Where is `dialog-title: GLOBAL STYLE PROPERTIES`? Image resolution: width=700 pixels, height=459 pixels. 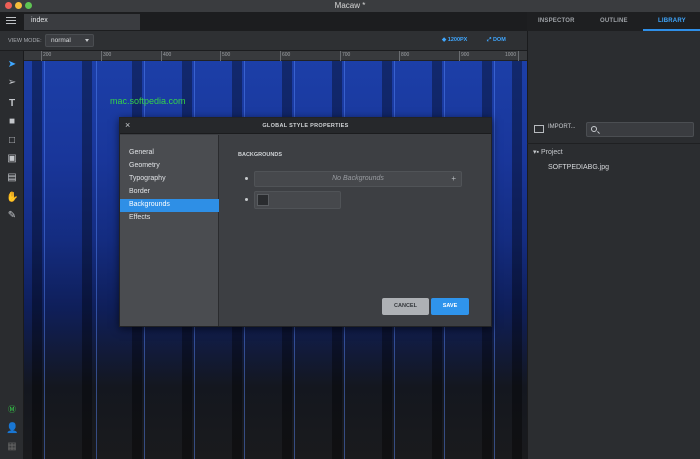
dialog-title: GLOBAL STYLE PROPERTIES is located at coordinates (305, 126).